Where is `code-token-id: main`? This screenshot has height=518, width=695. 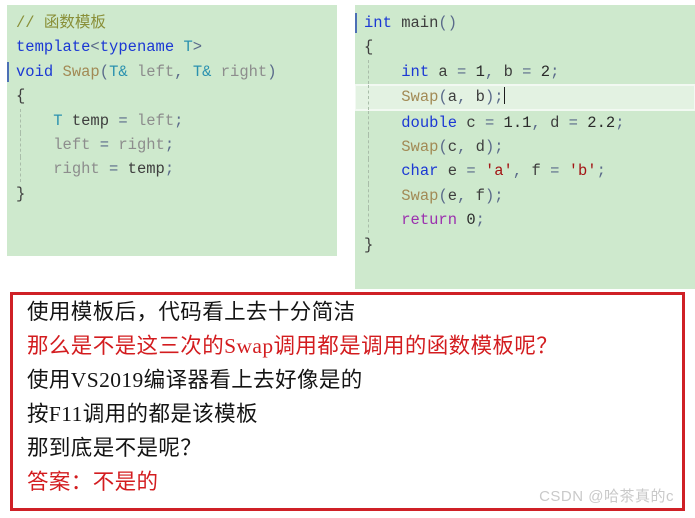 code-token-id: main is located at coordinates (415, 23).